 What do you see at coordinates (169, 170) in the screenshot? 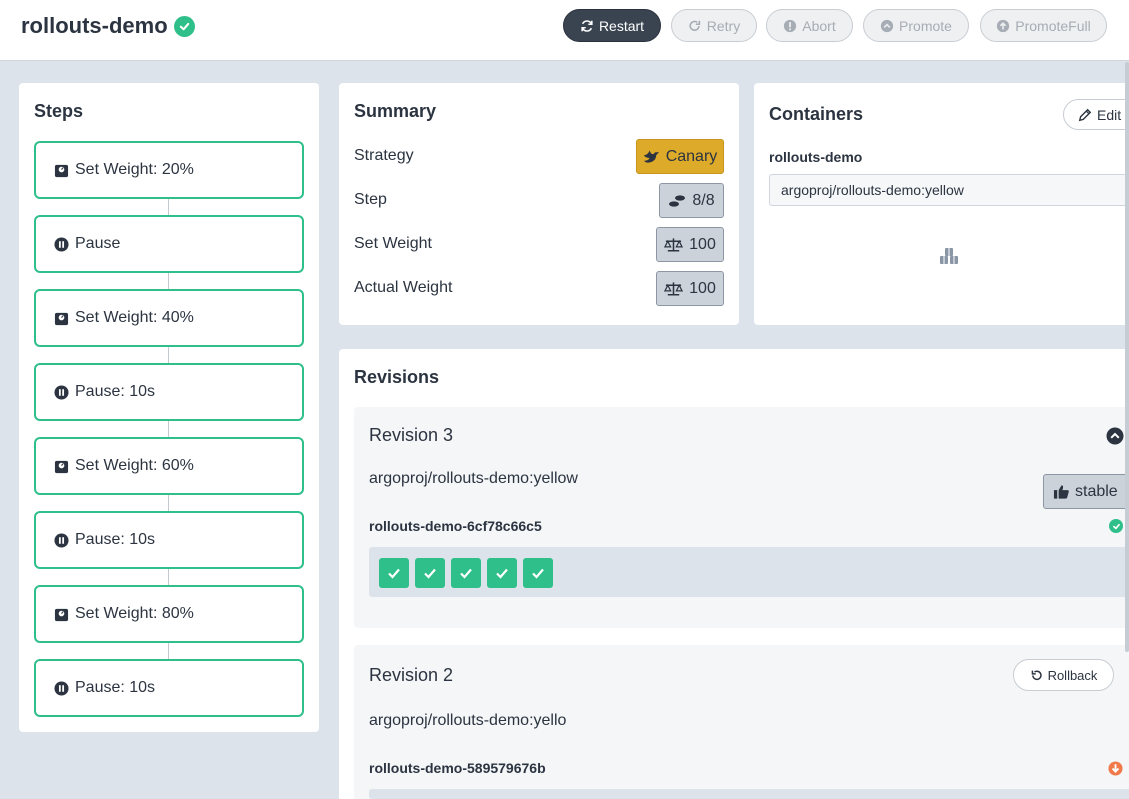
I see `step-item: Set Weight: 20%` at bounding box center [169, 170].